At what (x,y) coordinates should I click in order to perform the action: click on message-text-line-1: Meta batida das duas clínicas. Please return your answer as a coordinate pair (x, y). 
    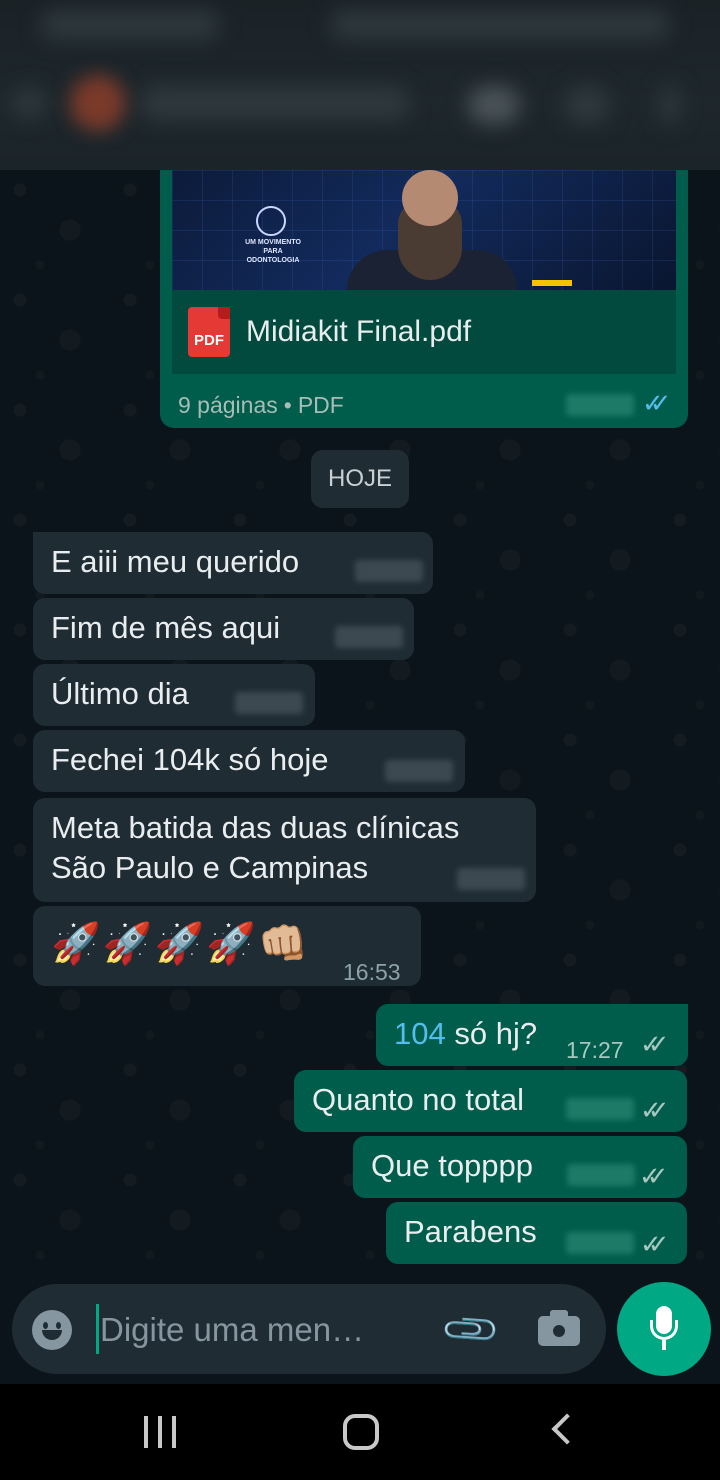
    Looking at the image, I should click on (255, 827).